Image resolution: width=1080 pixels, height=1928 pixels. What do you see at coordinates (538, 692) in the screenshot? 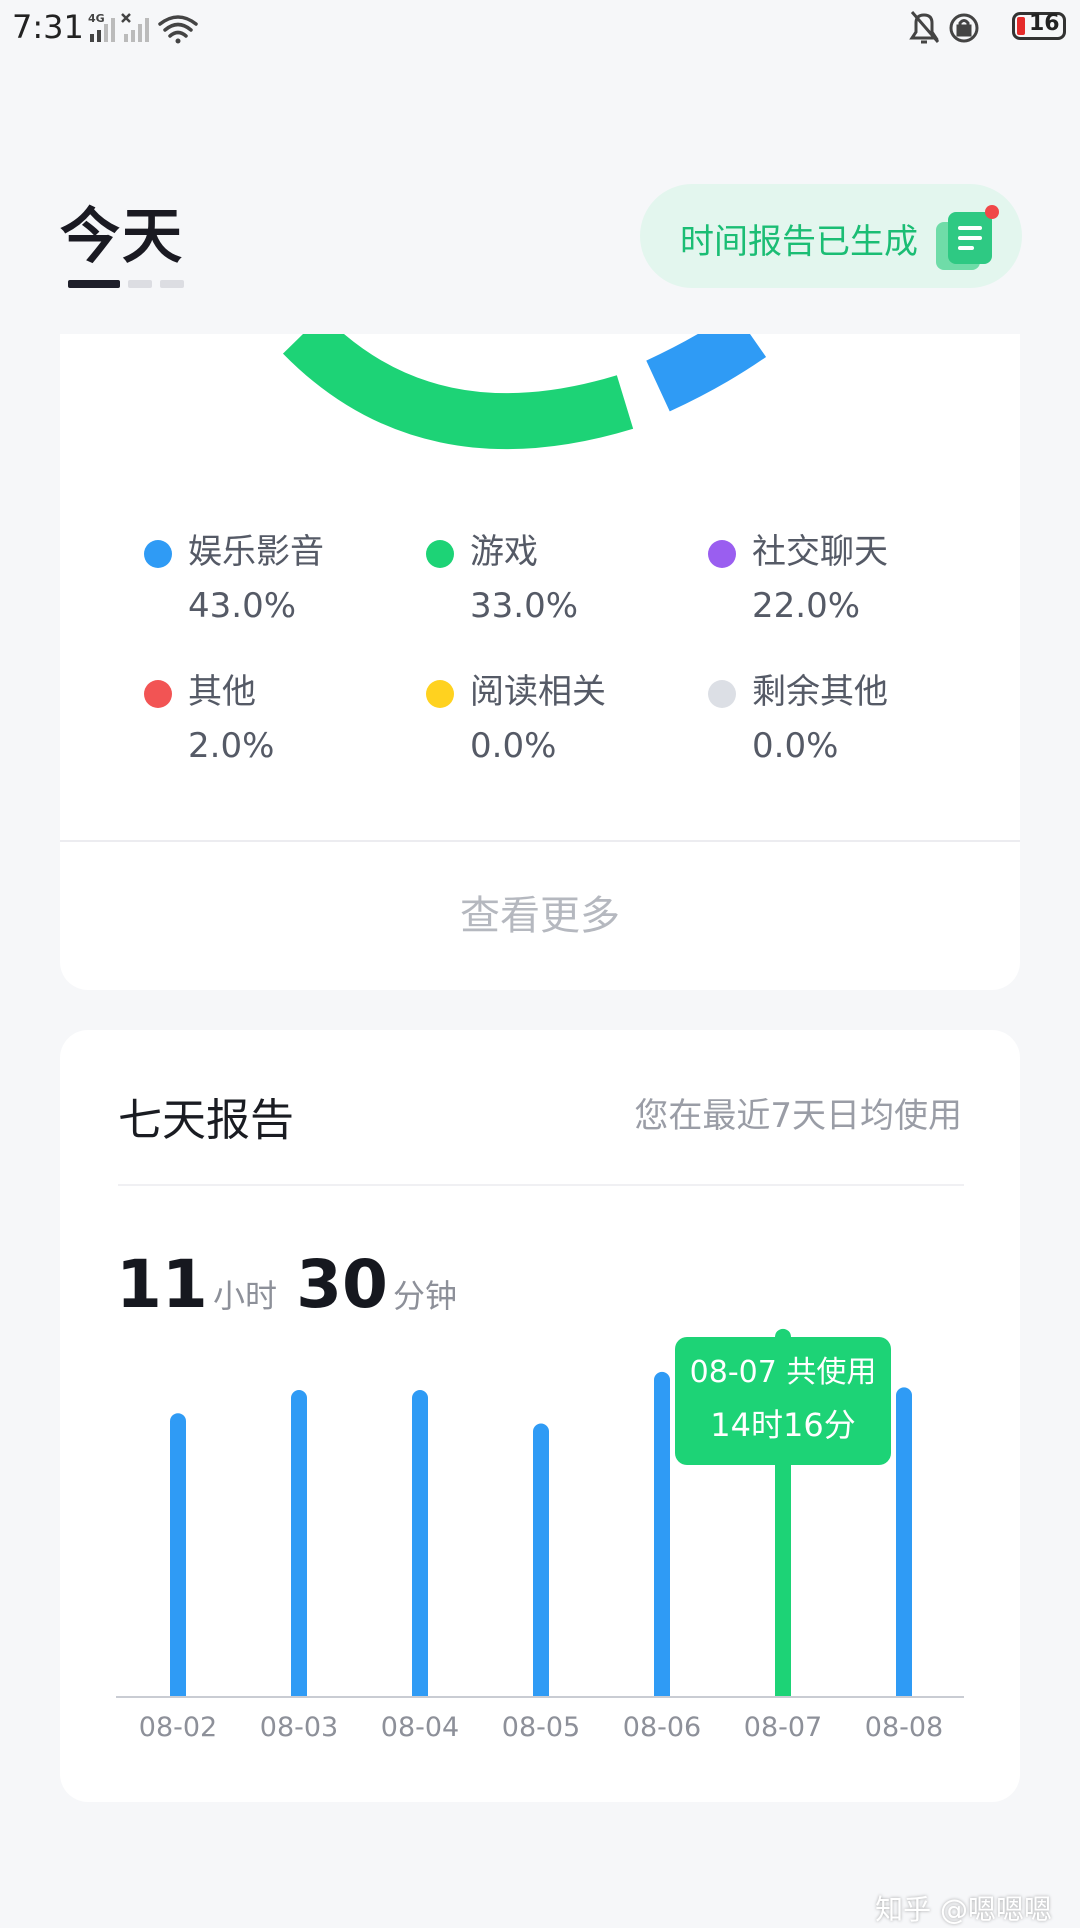
I see `legend-label: 阅读相关` at bounding box center [538, 692].